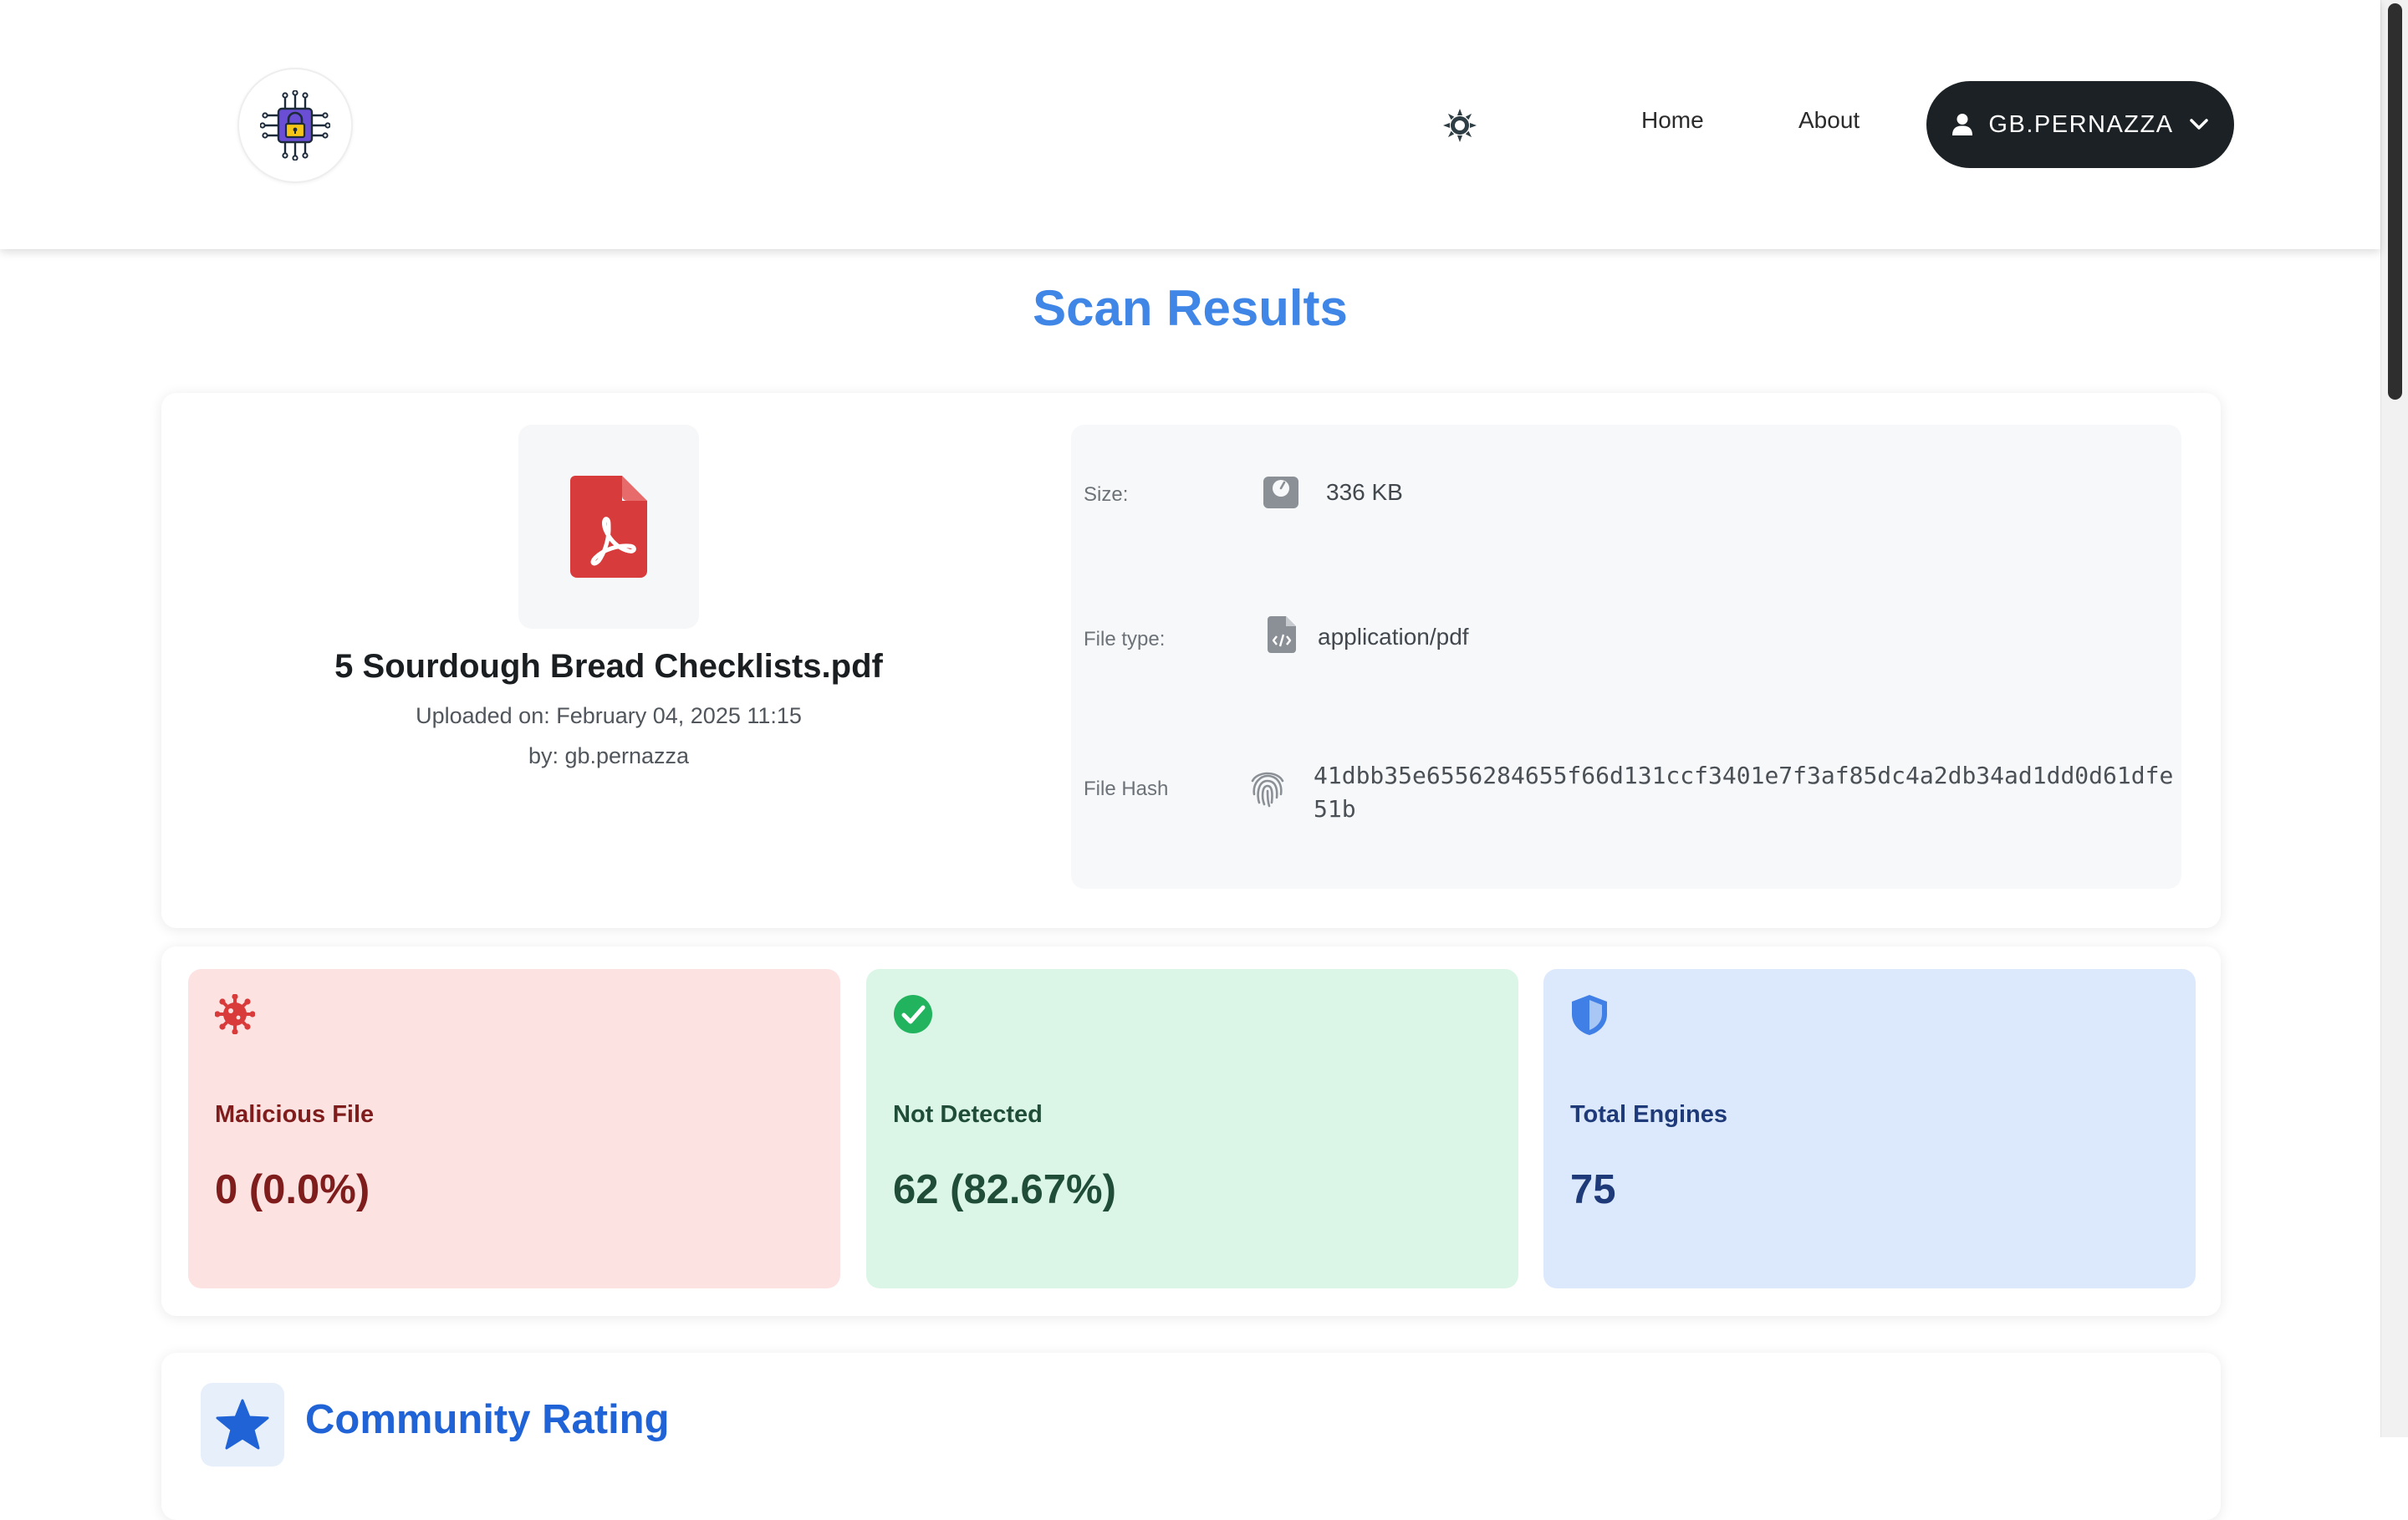 The image size is (2408, 1520). What do you see at coordinates (609, 756) in the screenshot?
I see `uploaded-by: by: gb.pernazza` at bounding box center [609, 756].